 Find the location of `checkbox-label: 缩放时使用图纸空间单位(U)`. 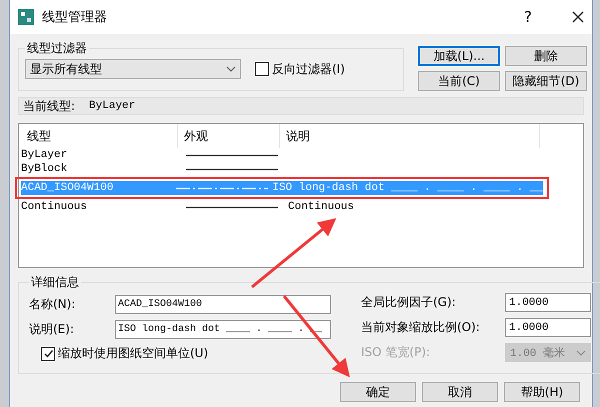

checkbox-label: 缩放时使用图纸空间单位(U) is located at coordinates (133, 353).